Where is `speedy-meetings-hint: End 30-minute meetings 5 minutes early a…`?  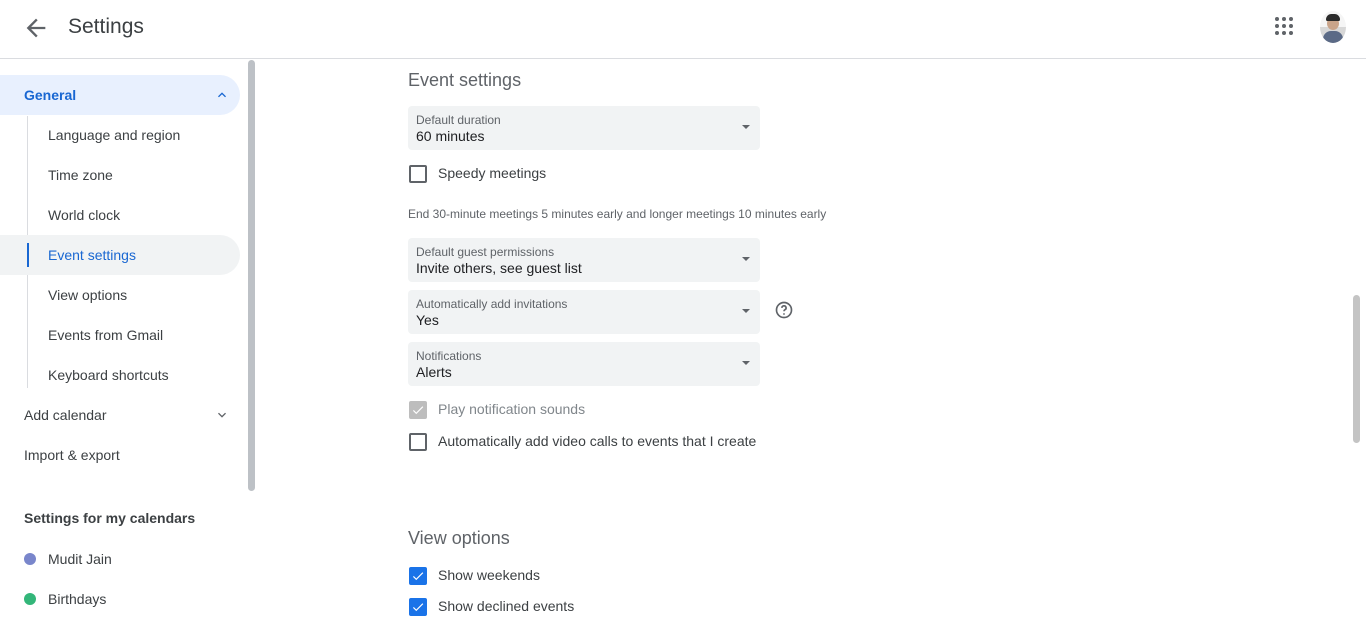
speedy-meetings-hint: End 30-minute meetings 5 minutes early a… is located at coordinates (617, 214).